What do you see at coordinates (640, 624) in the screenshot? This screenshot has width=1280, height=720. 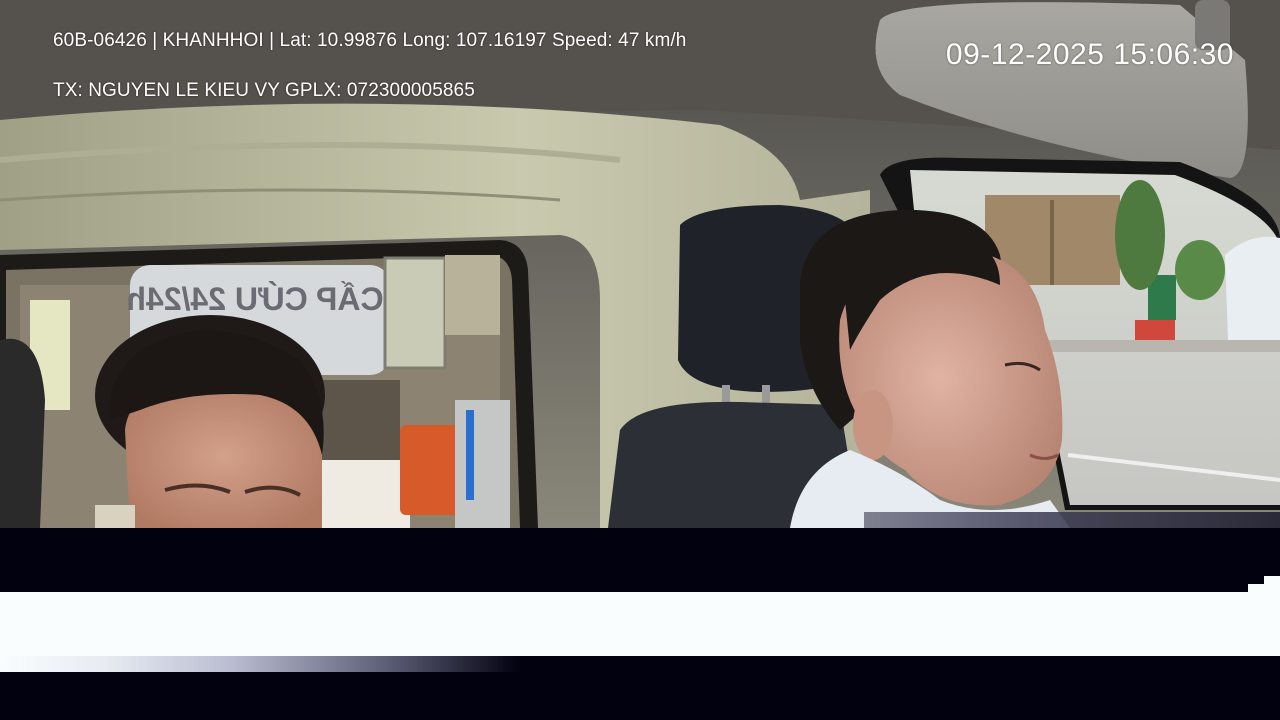 I see `corrupt-band-light` at bounding box center [640, 624].